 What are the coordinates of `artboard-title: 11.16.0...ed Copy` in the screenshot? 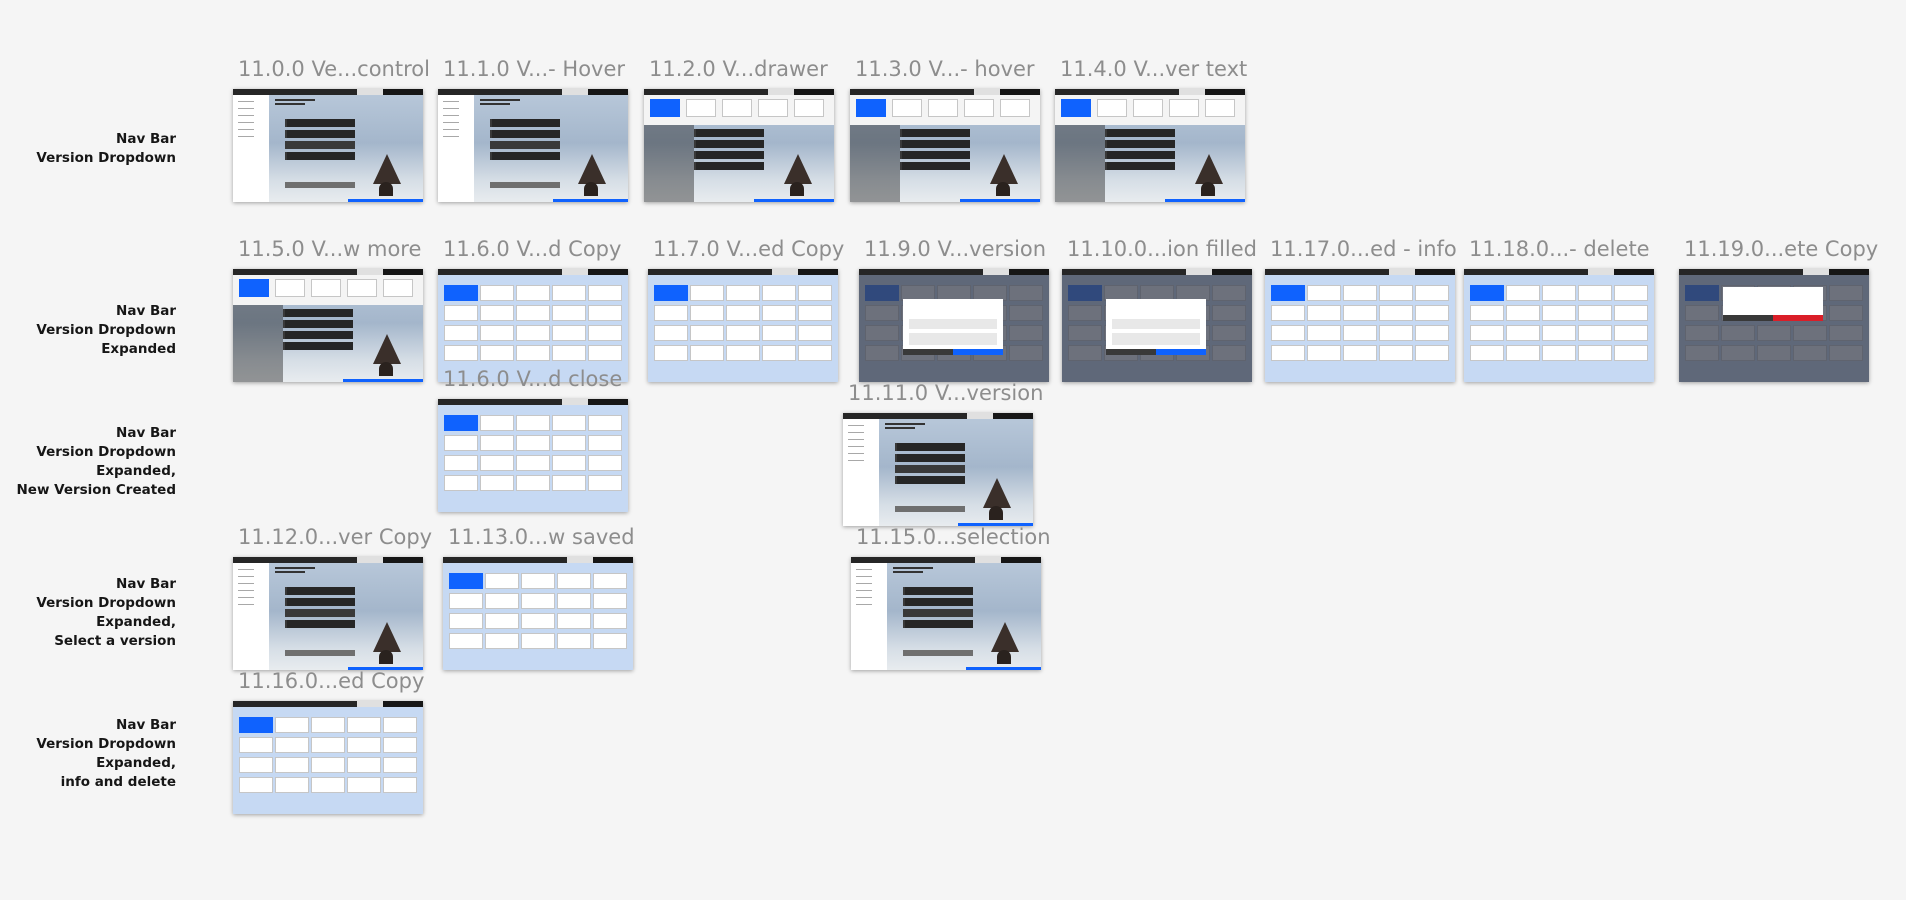 It's located at (331, 681).